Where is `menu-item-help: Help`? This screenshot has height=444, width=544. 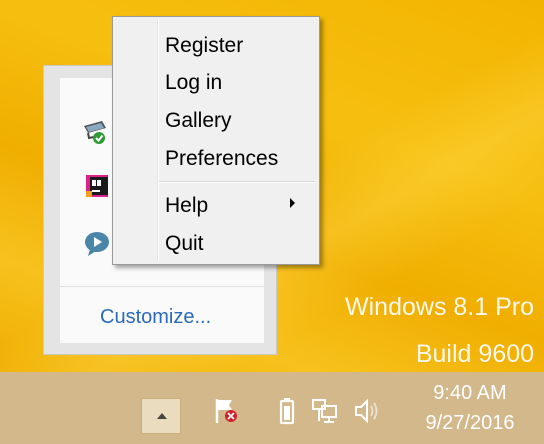 menu-item-help: Help is located at coordinates (186, 206).